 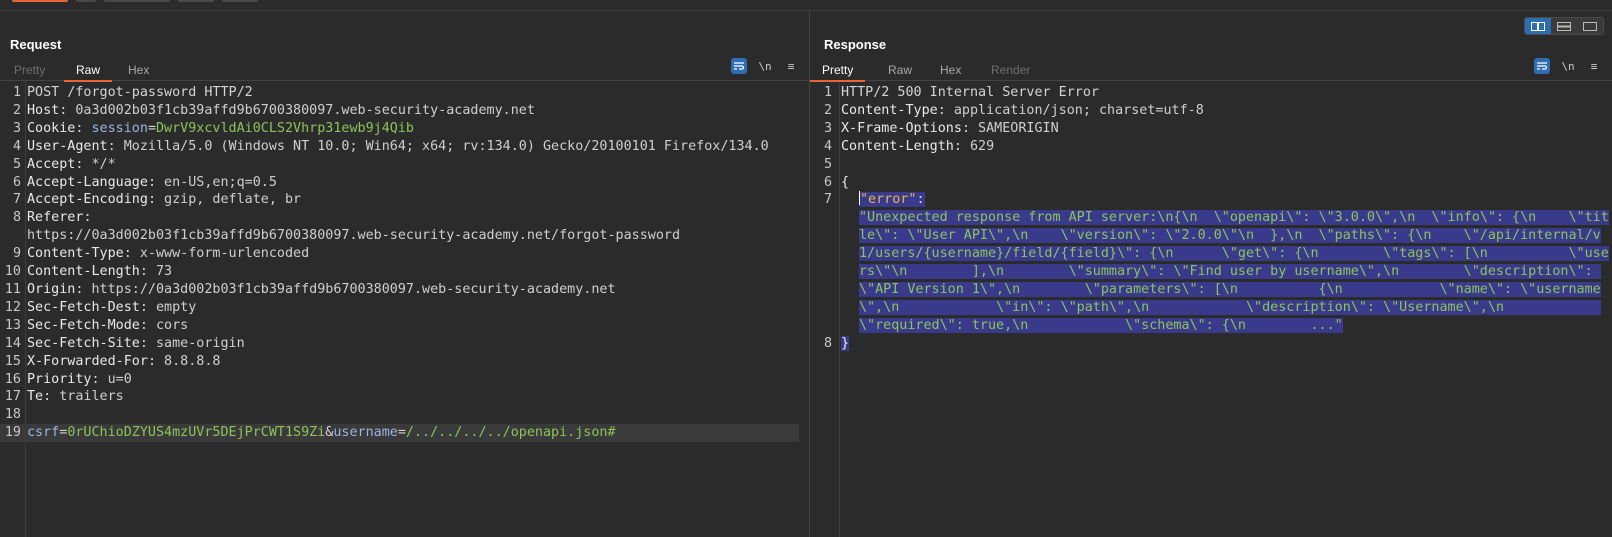 What do you see at coordinates (68, 379) in the screenshot?
I see `request-header: 16 Priority: u=0` at bounding box center [68, 379].